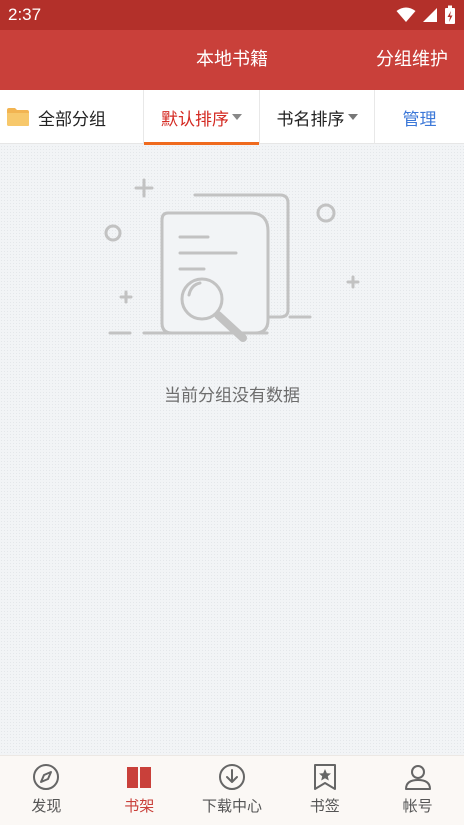  I want to click on empty-document-illustration, so click(232, 260).